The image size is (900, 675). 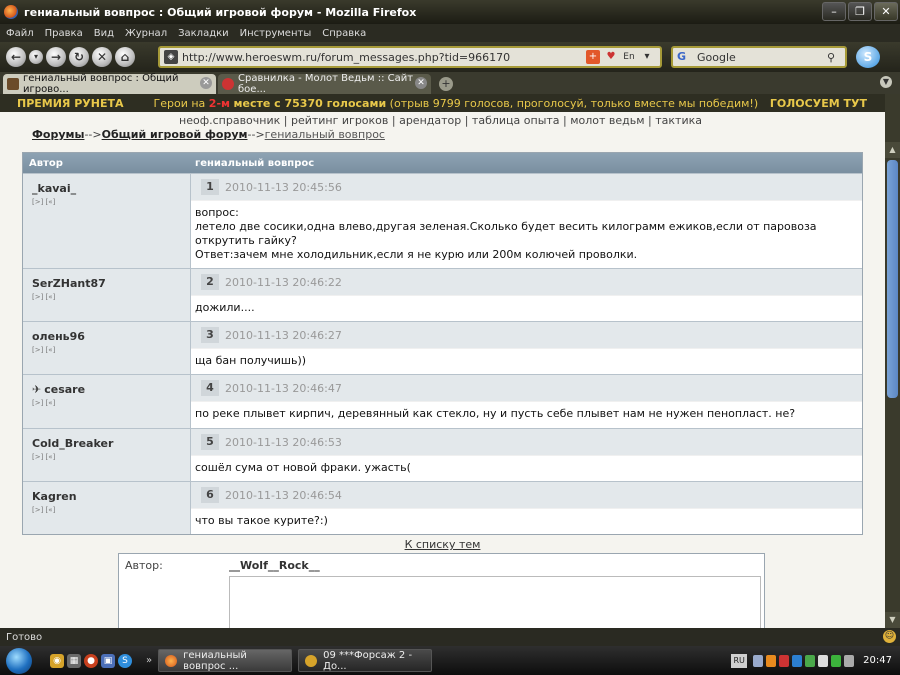 I want to click on back-button: ←, so click(x=16, y=57).